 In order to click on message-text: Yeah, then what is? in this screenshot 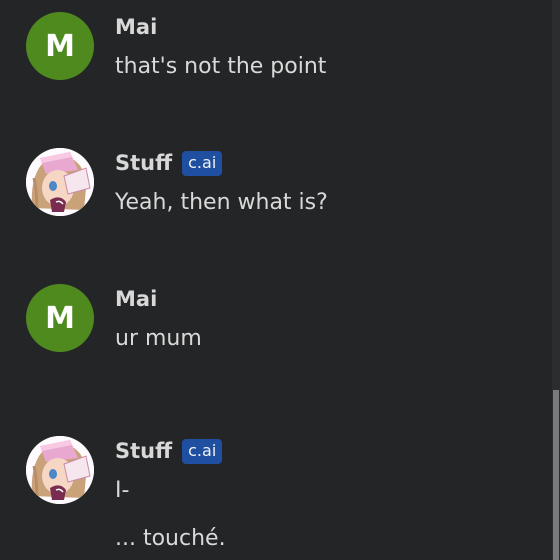, I will do `click(221, 202)`.